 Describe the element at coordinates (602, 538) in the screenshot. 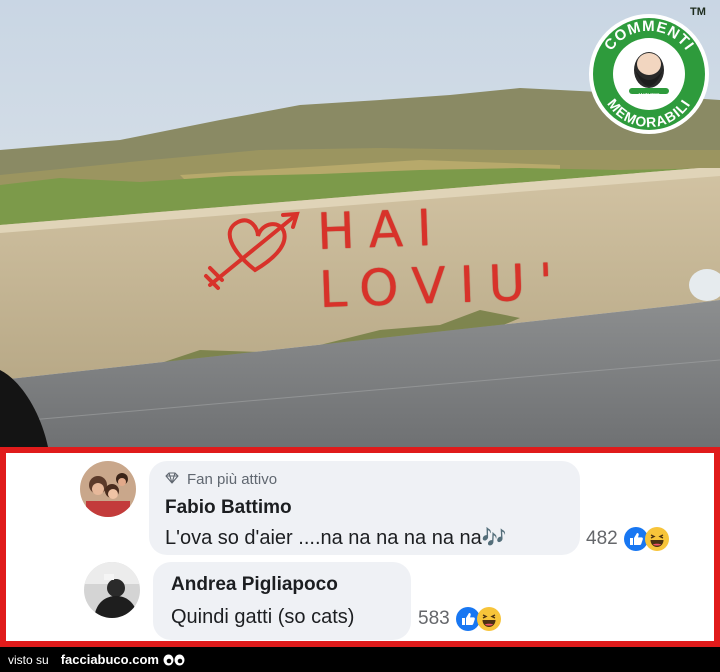

I see `reaction-count: 482` at that location.